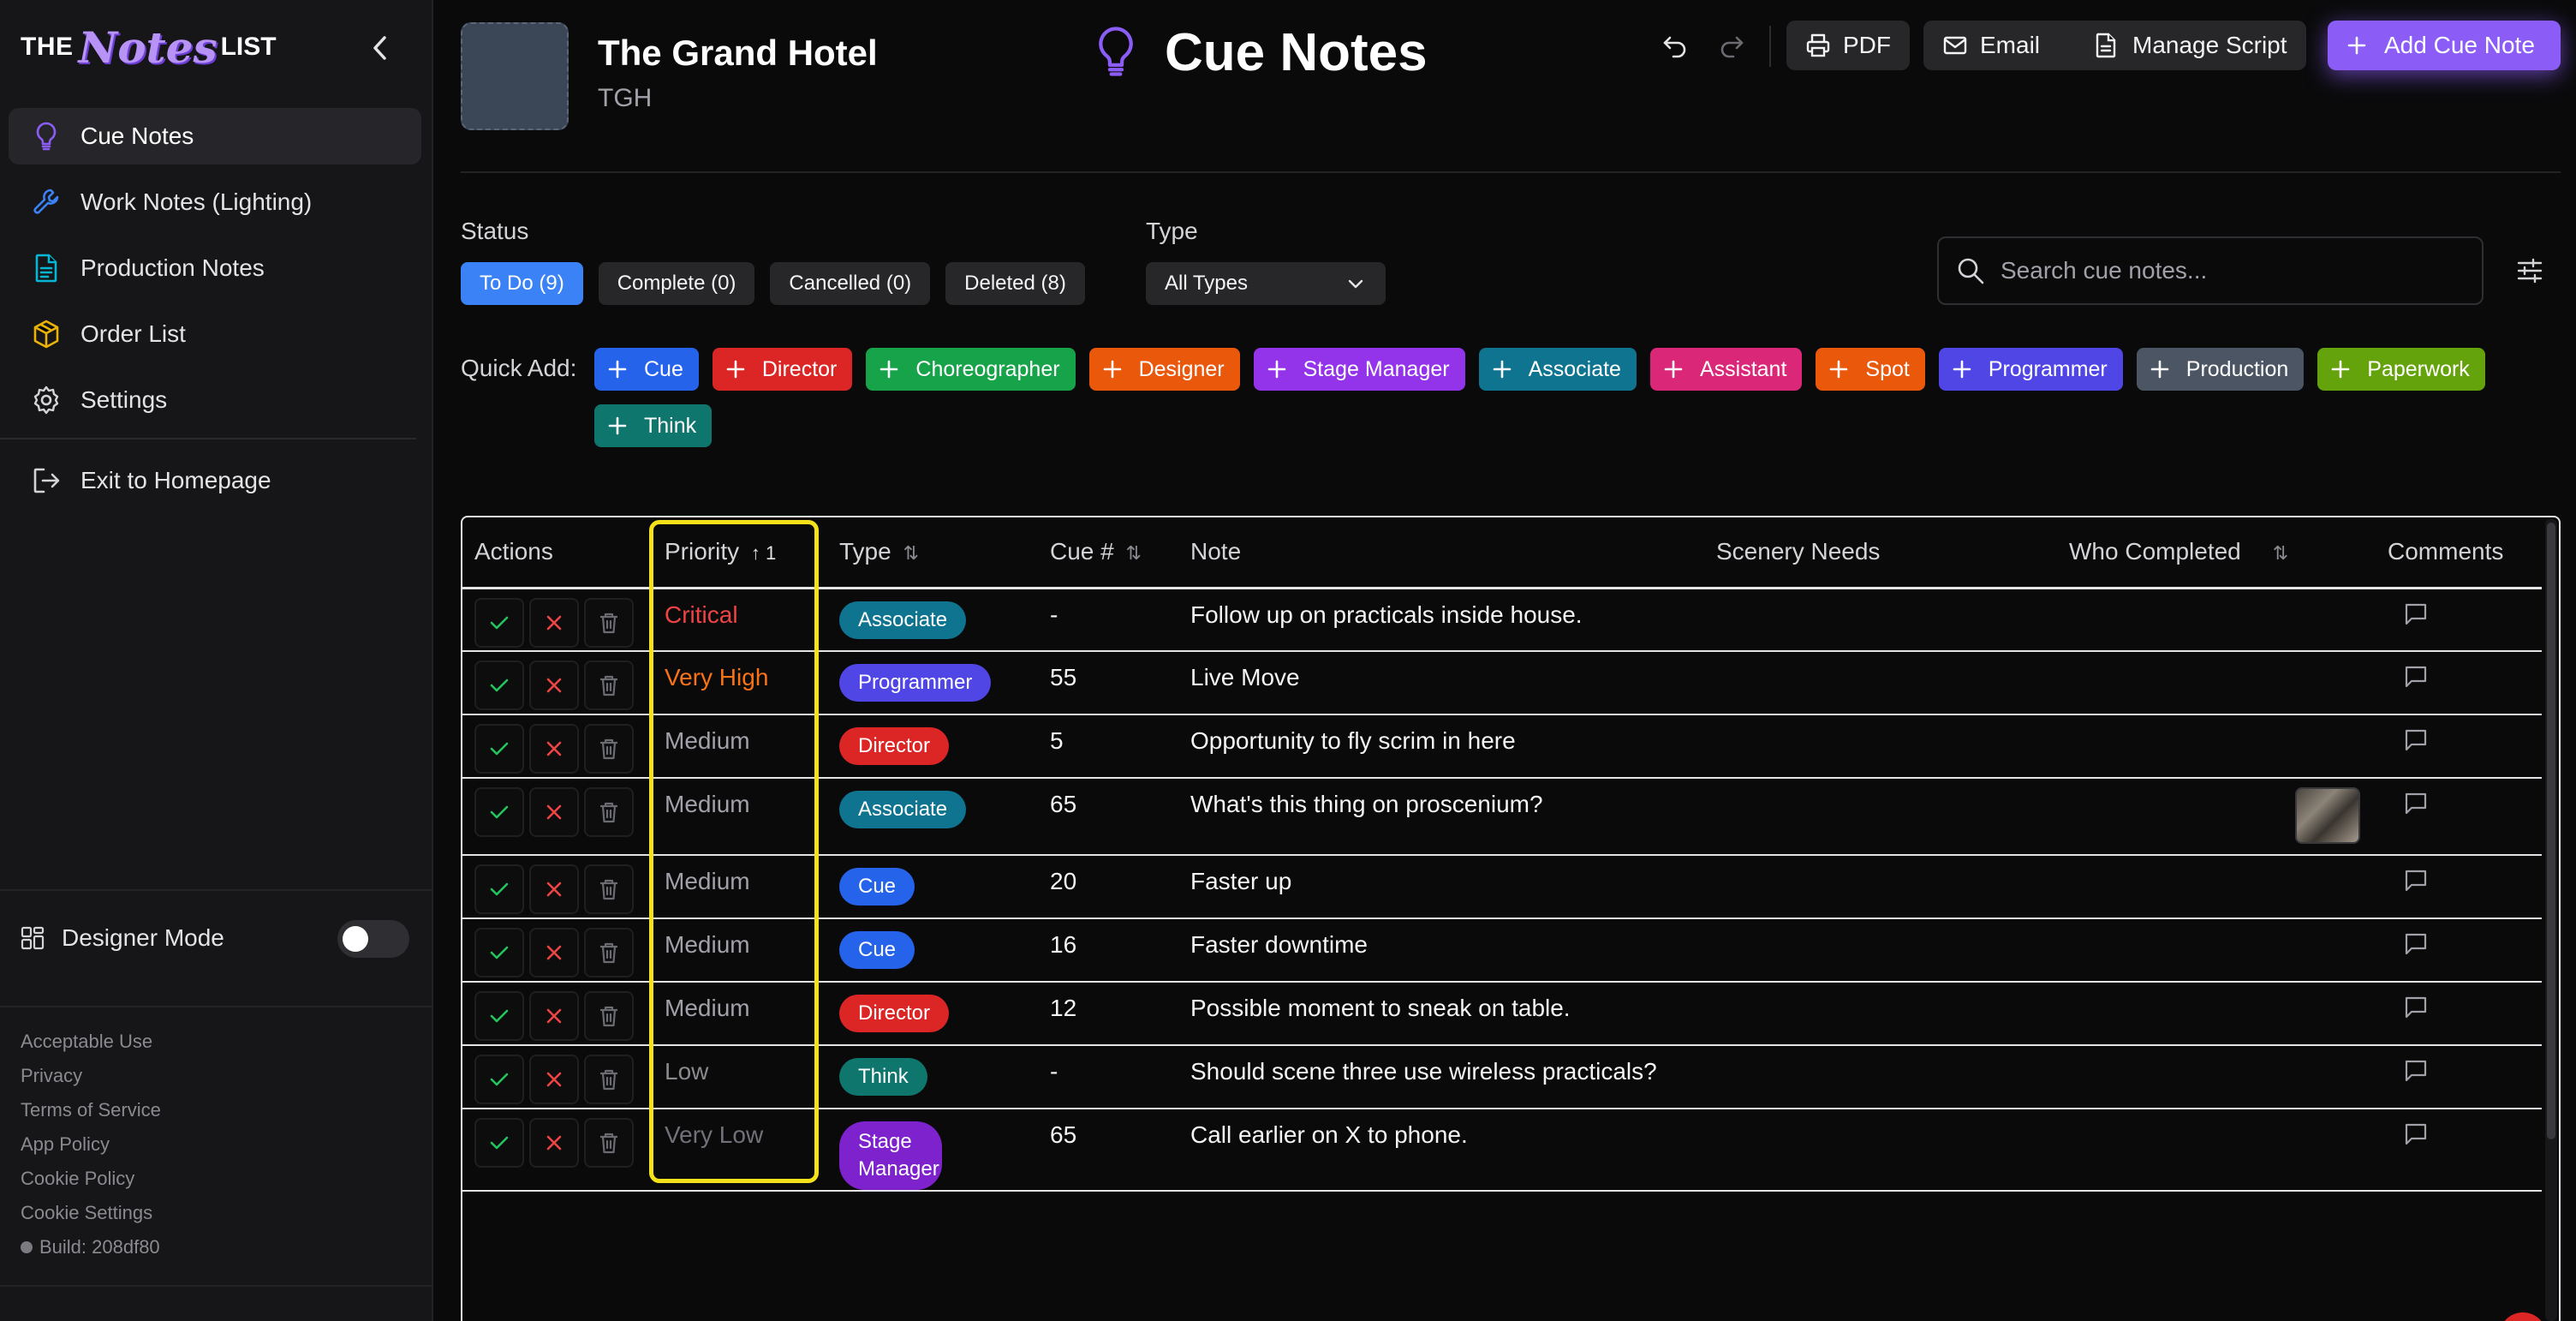 Image resolution: width=2576 pixels, height=1321 pixels. What do you see at coordinates (740, 1077) in the screenshot?
I see `priority-cell: Low` at bounding box center [740, 1077].